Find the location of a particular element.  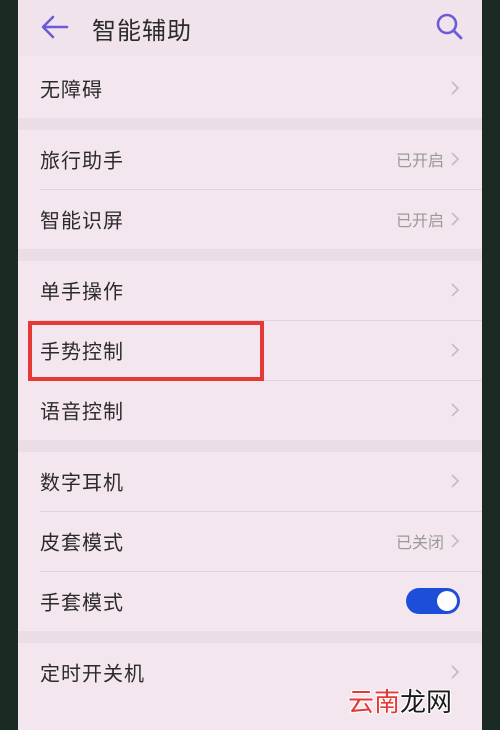

menu-item-cover-mode: 皮套模式 已关闭 is located at coordinates (250, 541).